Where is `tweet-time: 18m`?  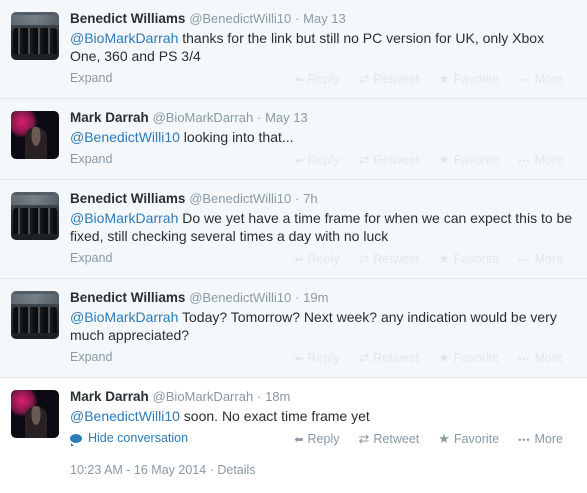
tweet-time: 18m is located at coordinates (277, 396).